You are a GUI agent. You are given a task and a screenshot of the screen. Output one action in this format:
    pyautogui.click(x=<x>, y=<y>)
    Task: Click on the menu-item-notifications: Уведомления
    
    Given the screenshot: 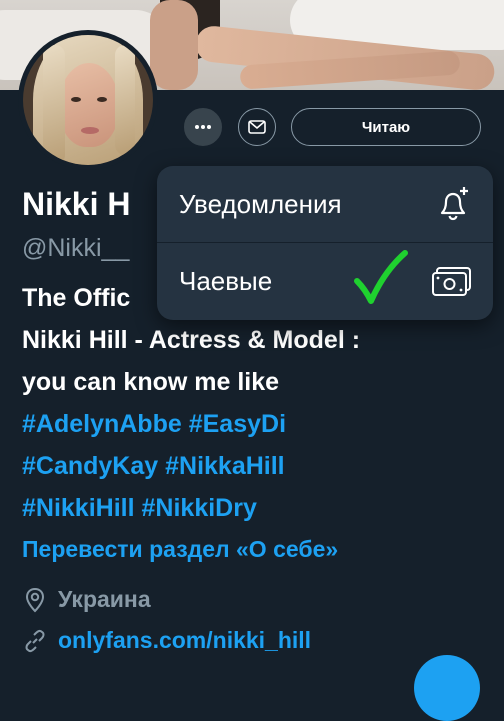 What is the action you would take?
    pyautogui.click(x=325, y=204)
    